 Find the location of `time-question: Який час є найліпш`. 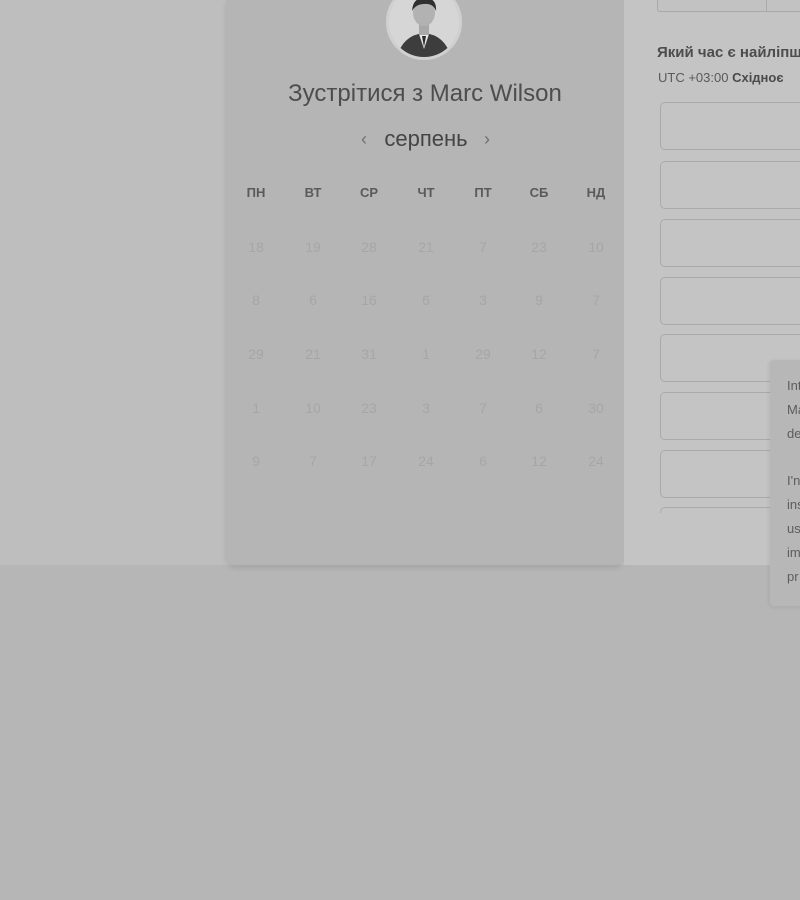

time-question: Який час є найліпш is located at coordinates (728, 52).